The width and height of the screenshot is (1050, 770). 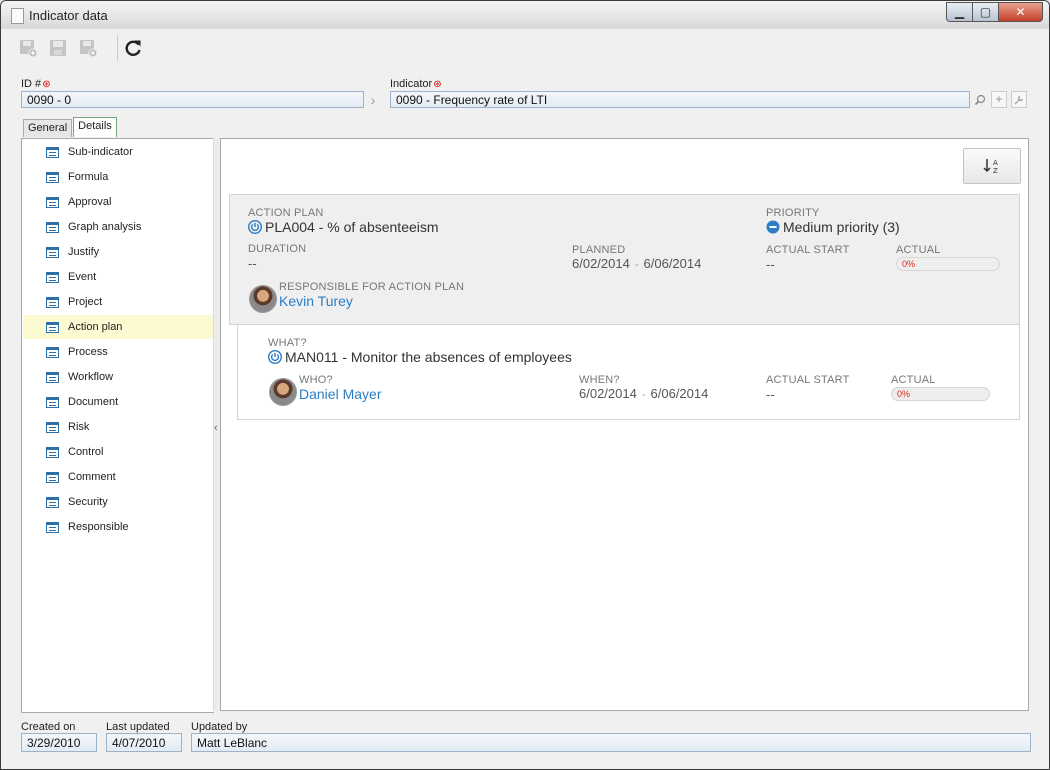 I want to click on action-plan-caption: ACTION PLAN, so click(x=286, y=213).